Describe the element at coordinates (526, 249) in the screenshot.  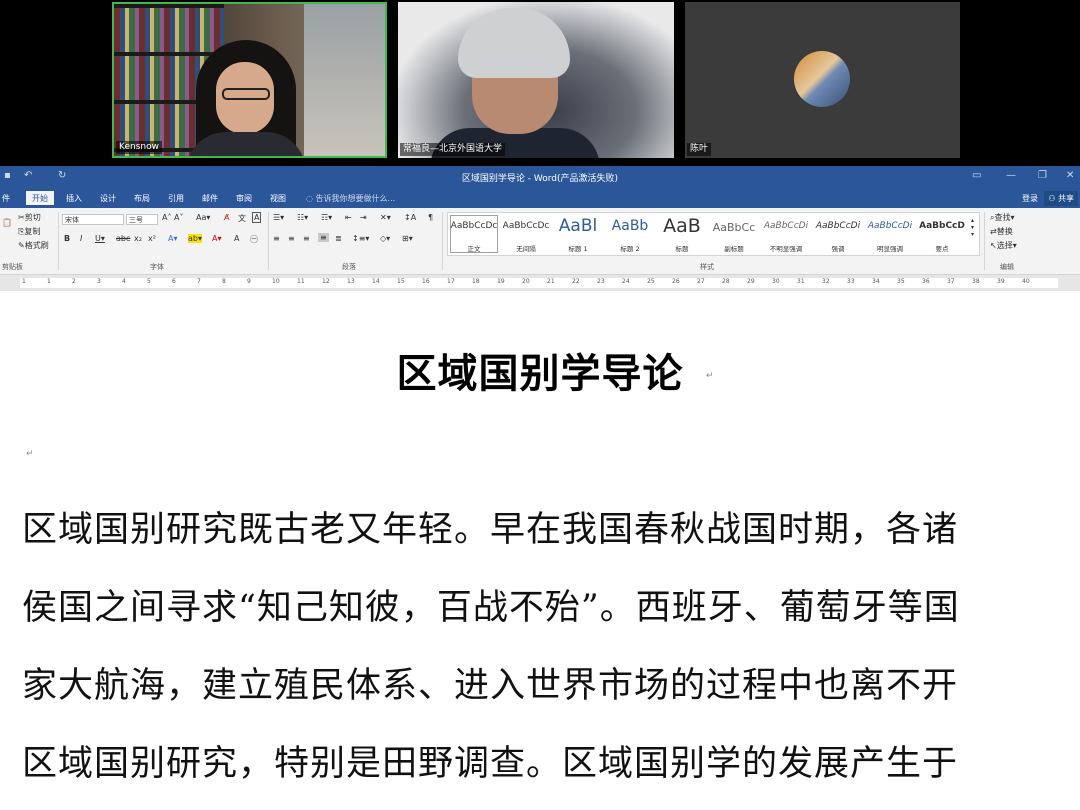
I see `style-name: 无间隔` at that location.